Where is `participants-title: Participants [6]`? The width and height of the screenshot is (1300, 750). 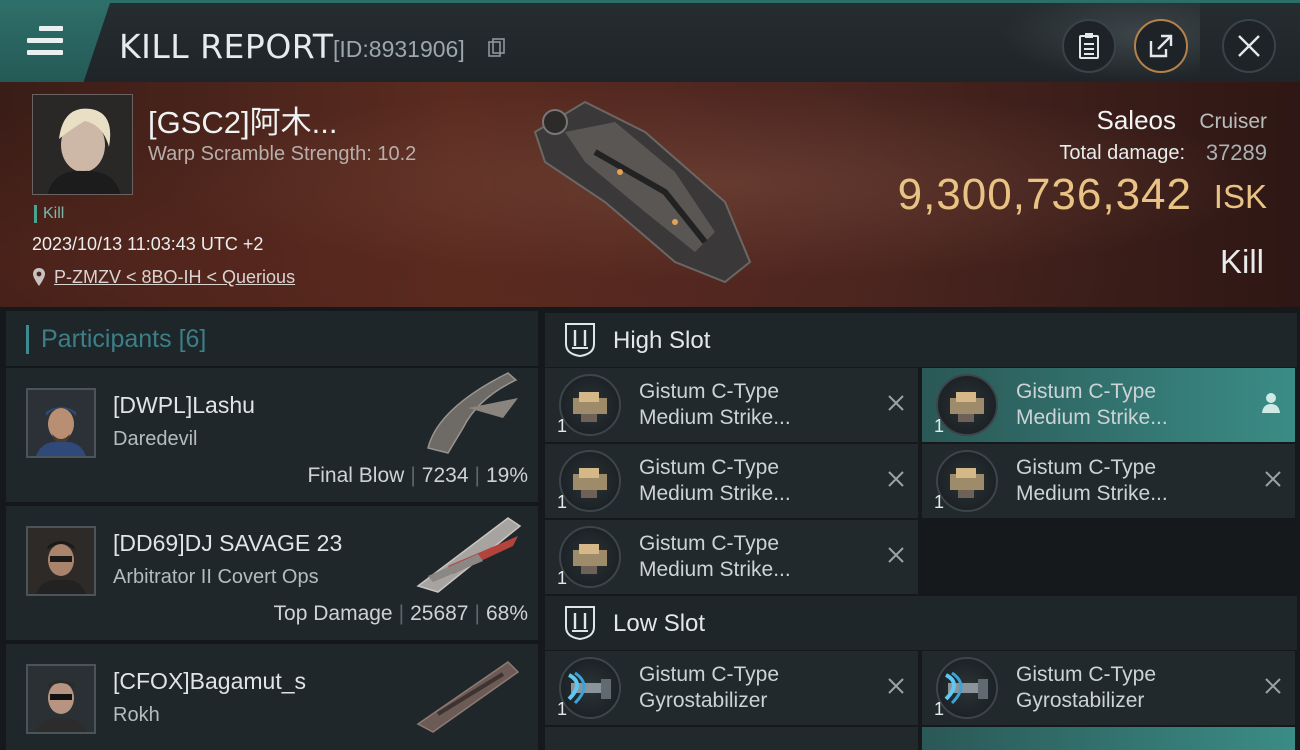
participants-title: Participants [6] is located at coordinates (116, 339).